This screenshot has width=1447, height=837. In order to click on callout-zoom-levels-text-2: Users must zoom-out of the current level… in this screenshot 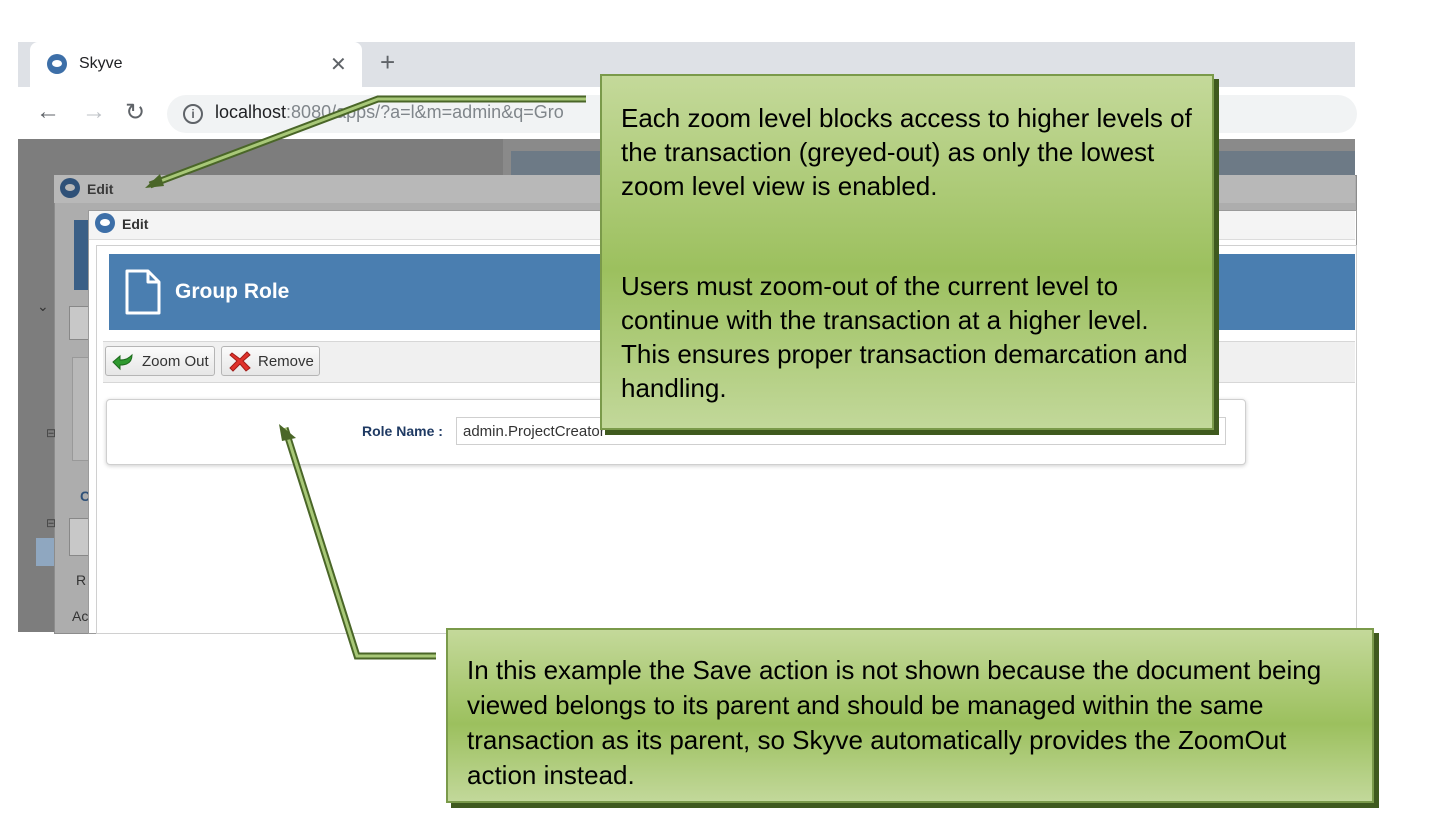, I will do `click(904, 337)`.